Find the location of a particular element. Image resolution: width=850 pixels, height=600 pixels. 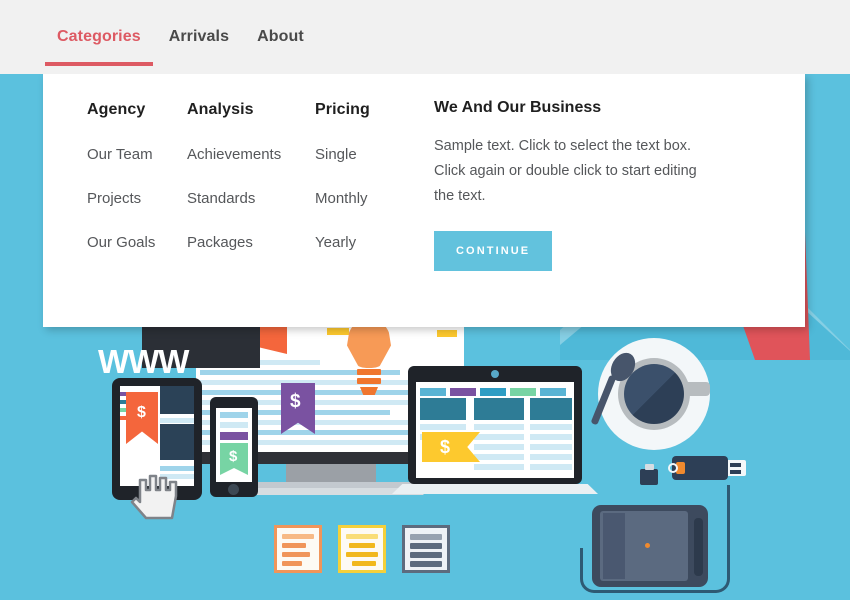

column-heading: Analysis is located at coordinates (220, 109).